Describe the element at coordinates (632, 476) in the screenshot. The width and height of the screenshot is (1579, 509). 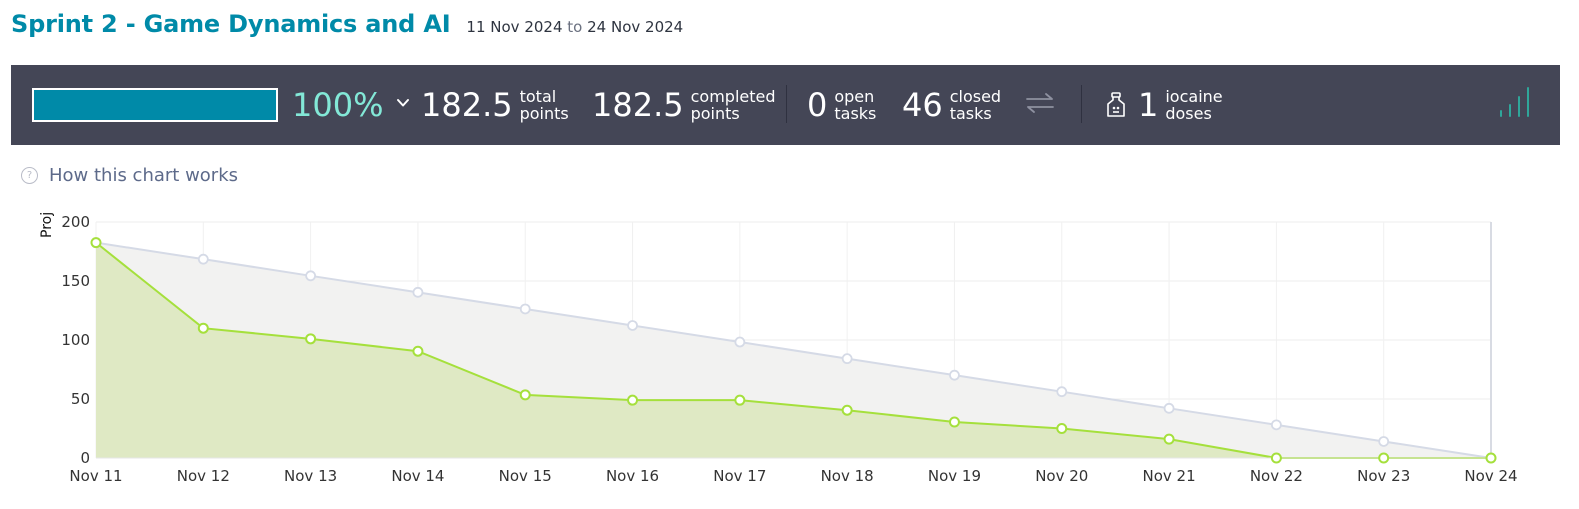
I see `x-tick-label: Nov 16` at that location.